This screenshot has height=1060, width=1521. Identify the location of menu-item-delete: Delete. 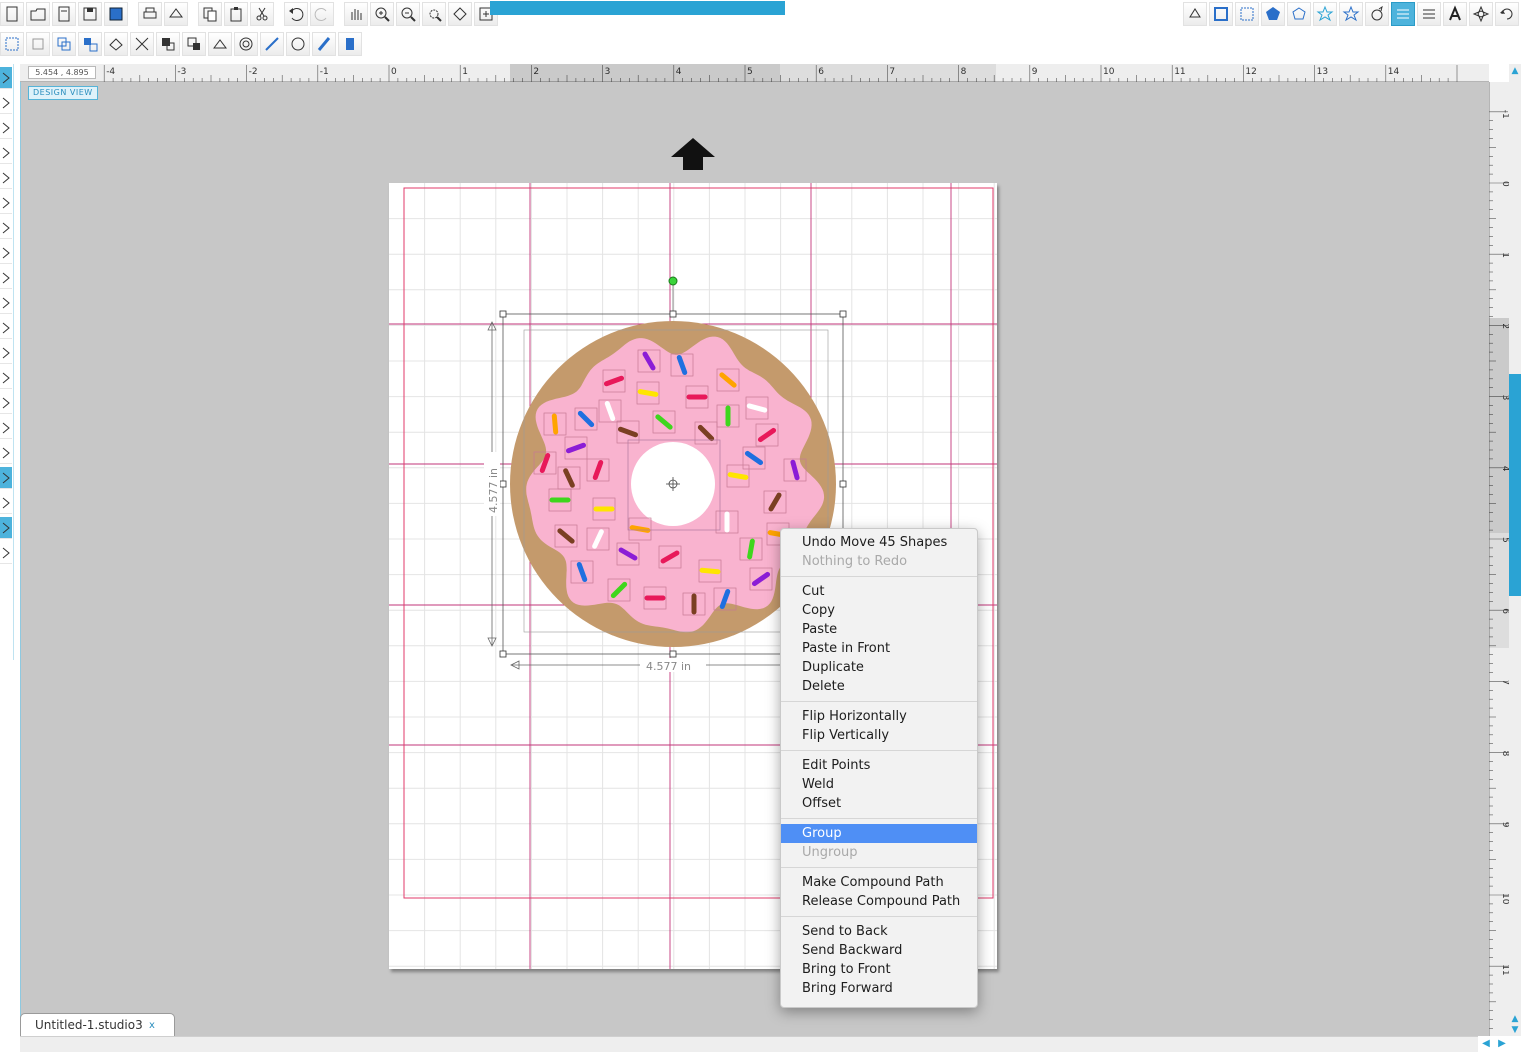
(879, 686).